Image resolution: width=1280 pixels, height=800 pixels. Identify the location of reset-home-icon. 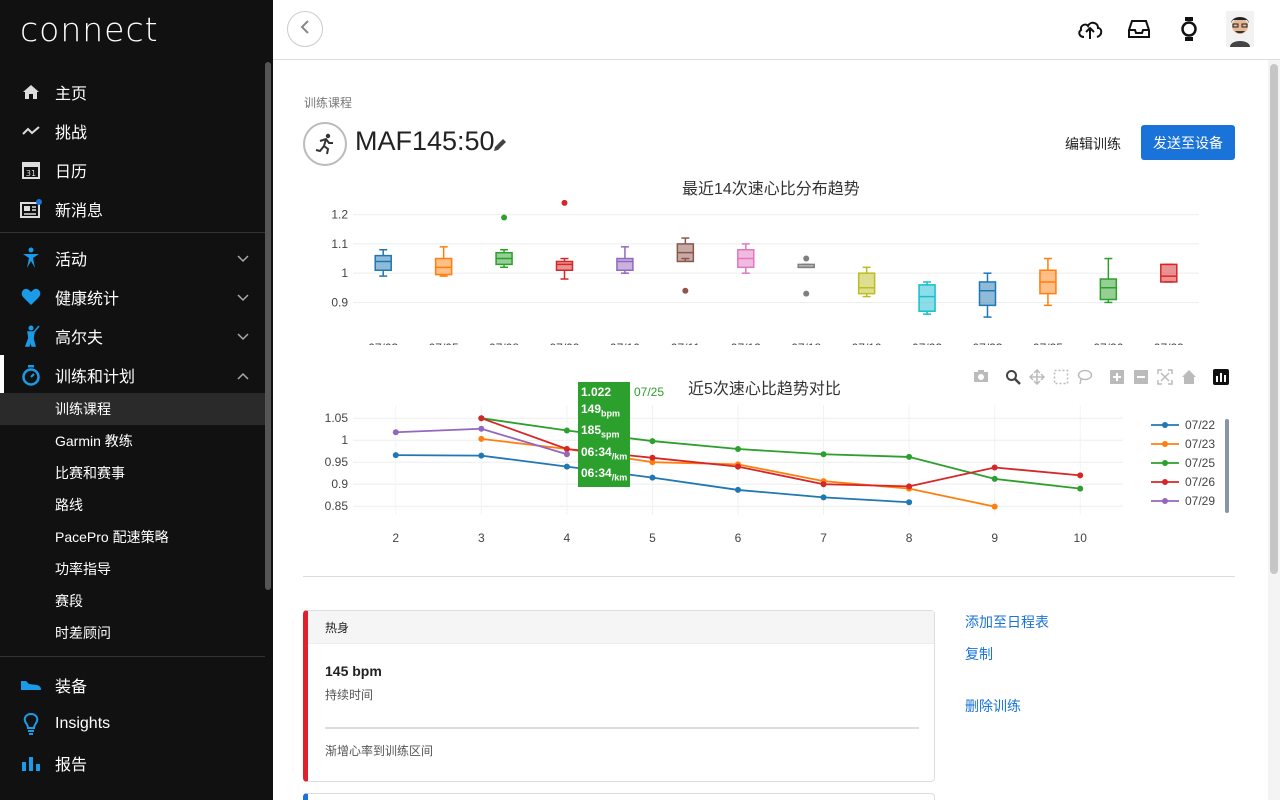
(1189, 379).